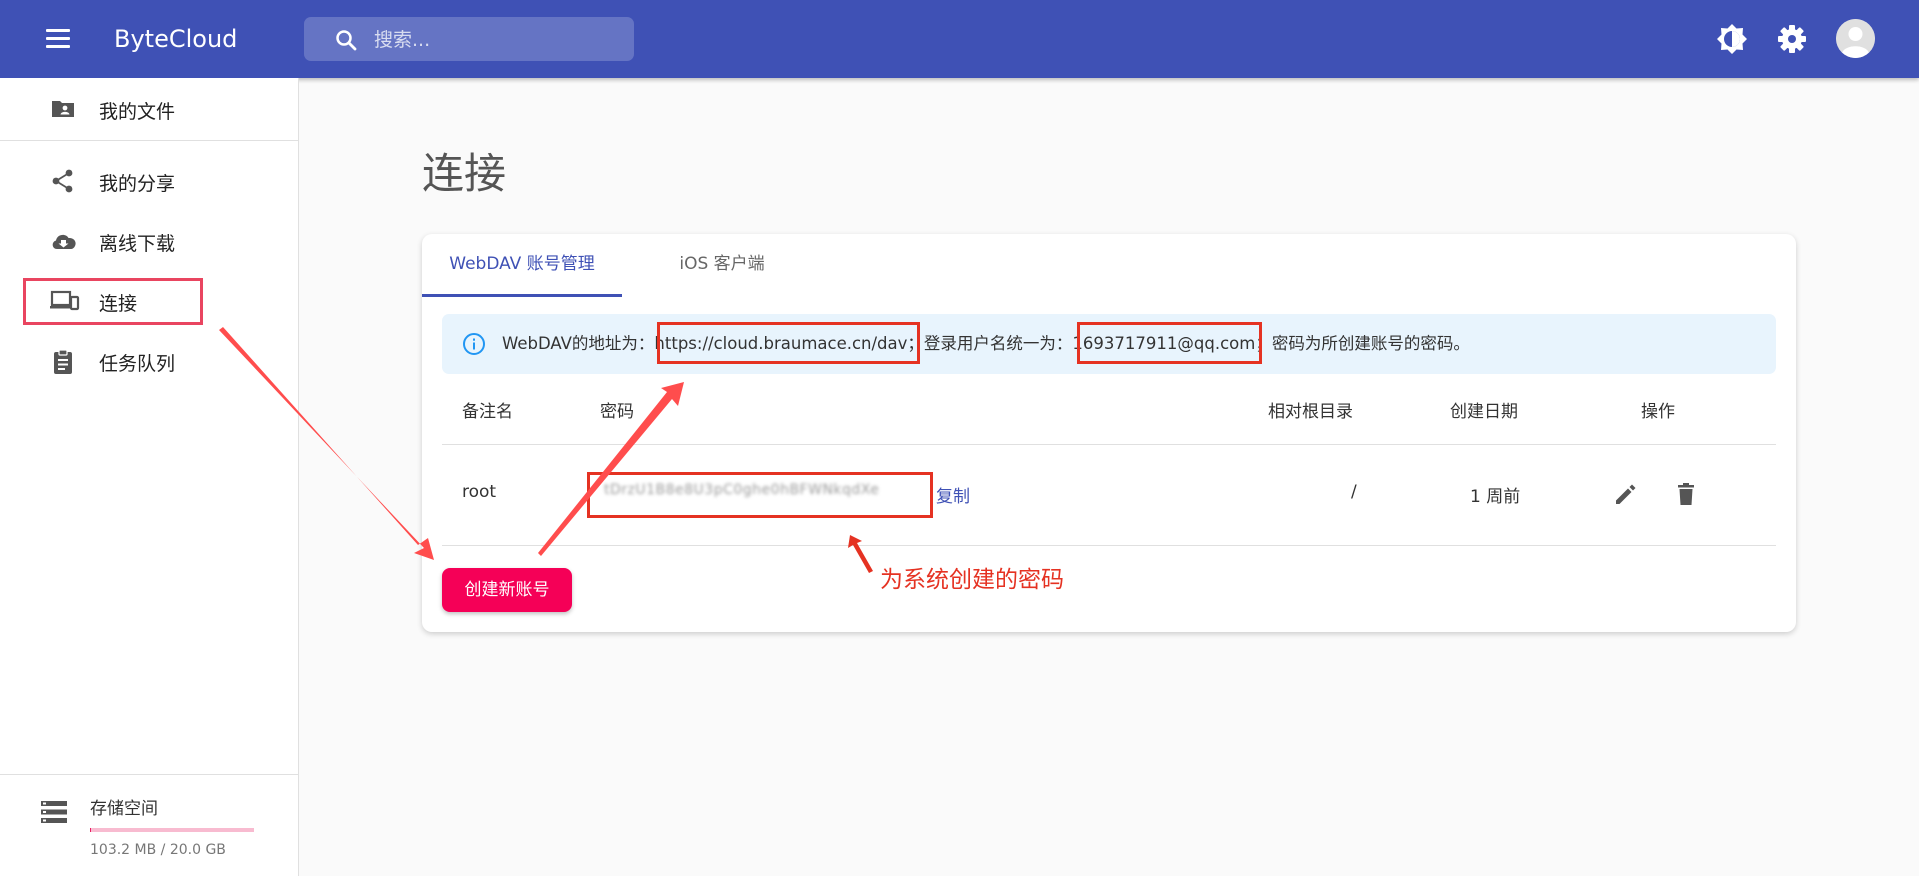  Describe the element at coordinates (1495, 497) in the screenshot. I see `row-date: 1 周前` at that location.